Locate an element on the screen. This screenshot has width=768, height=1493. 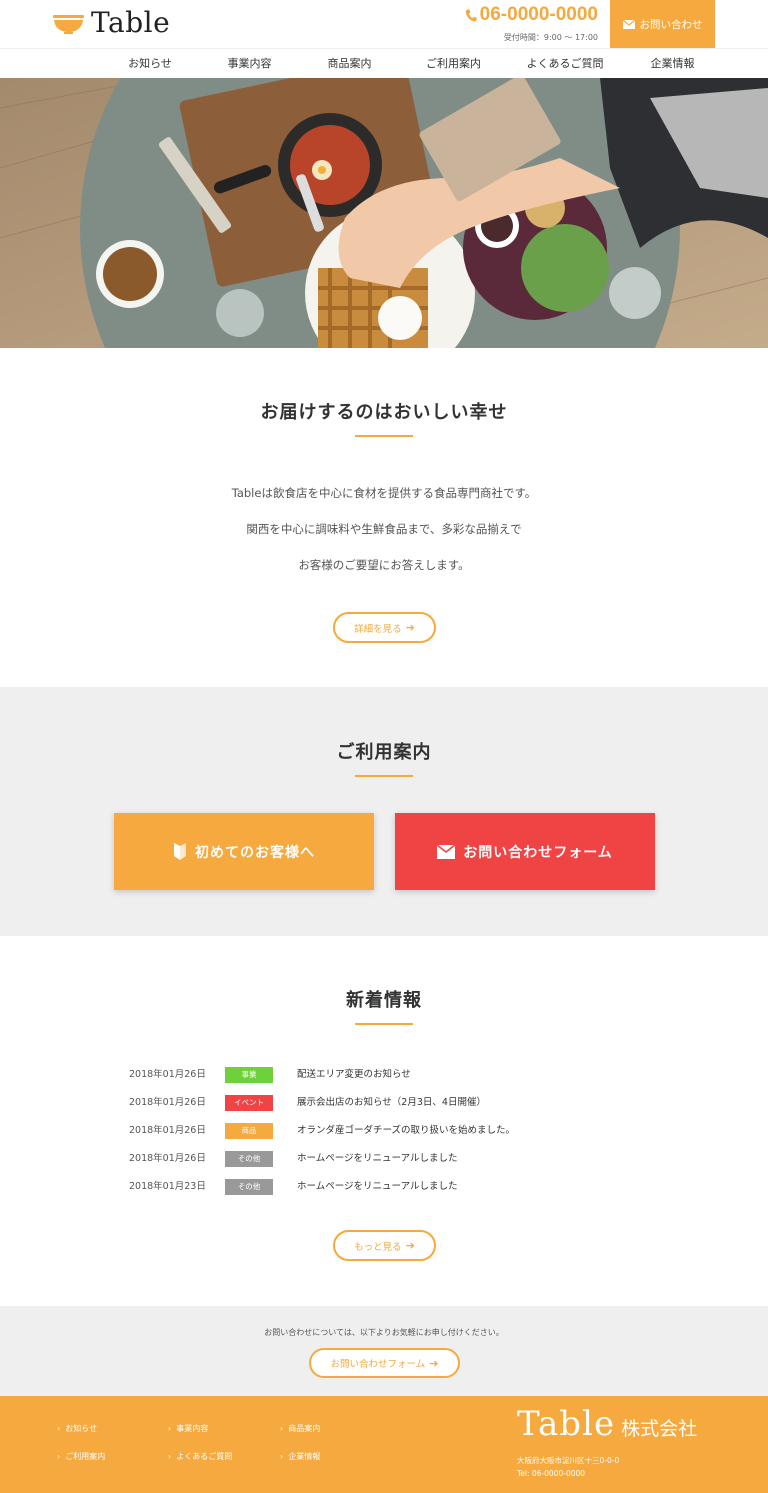
footer-link-label: 事業内容 is located at coordinates (192, 1428).